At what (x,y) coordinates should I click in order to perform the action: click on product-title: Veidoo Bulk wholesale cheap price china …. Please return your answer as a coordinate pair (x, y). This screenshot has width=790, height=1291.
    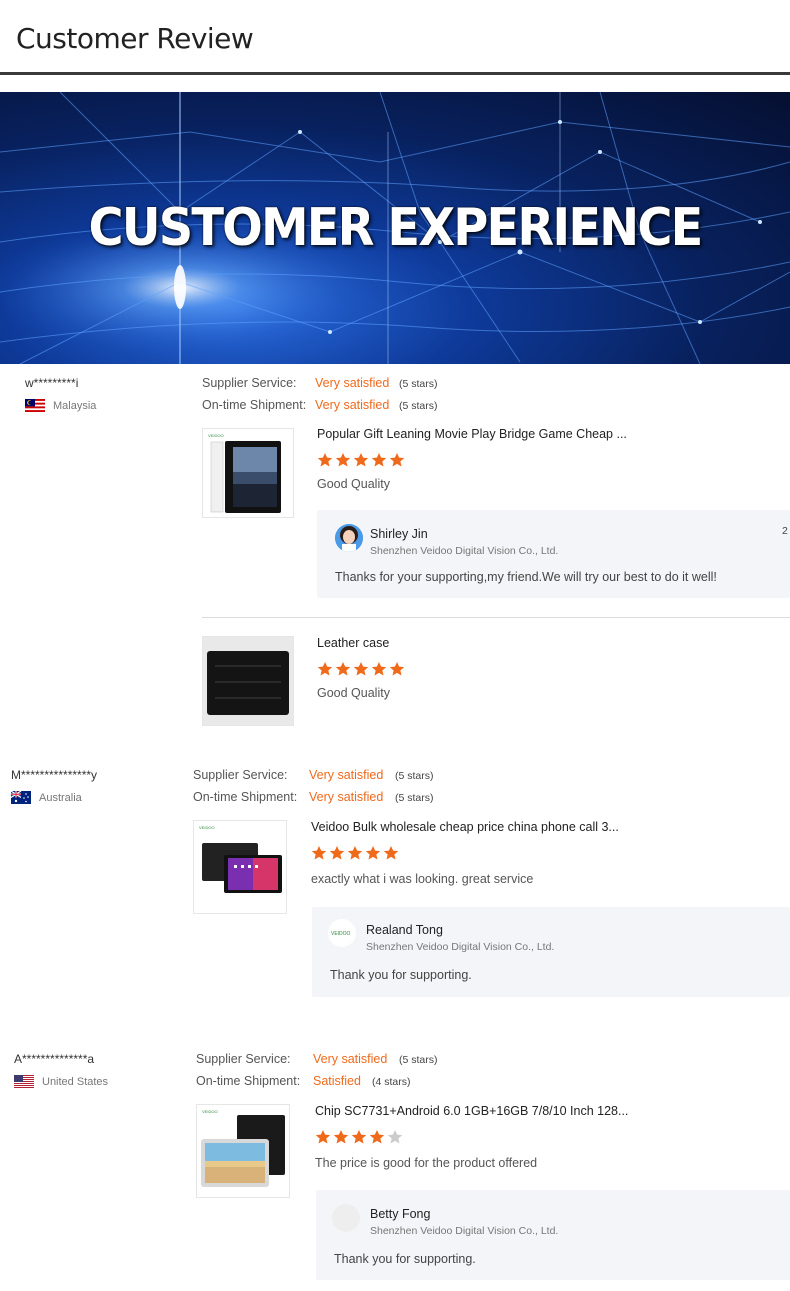
    Looking at the image, I should click on (465, 827).